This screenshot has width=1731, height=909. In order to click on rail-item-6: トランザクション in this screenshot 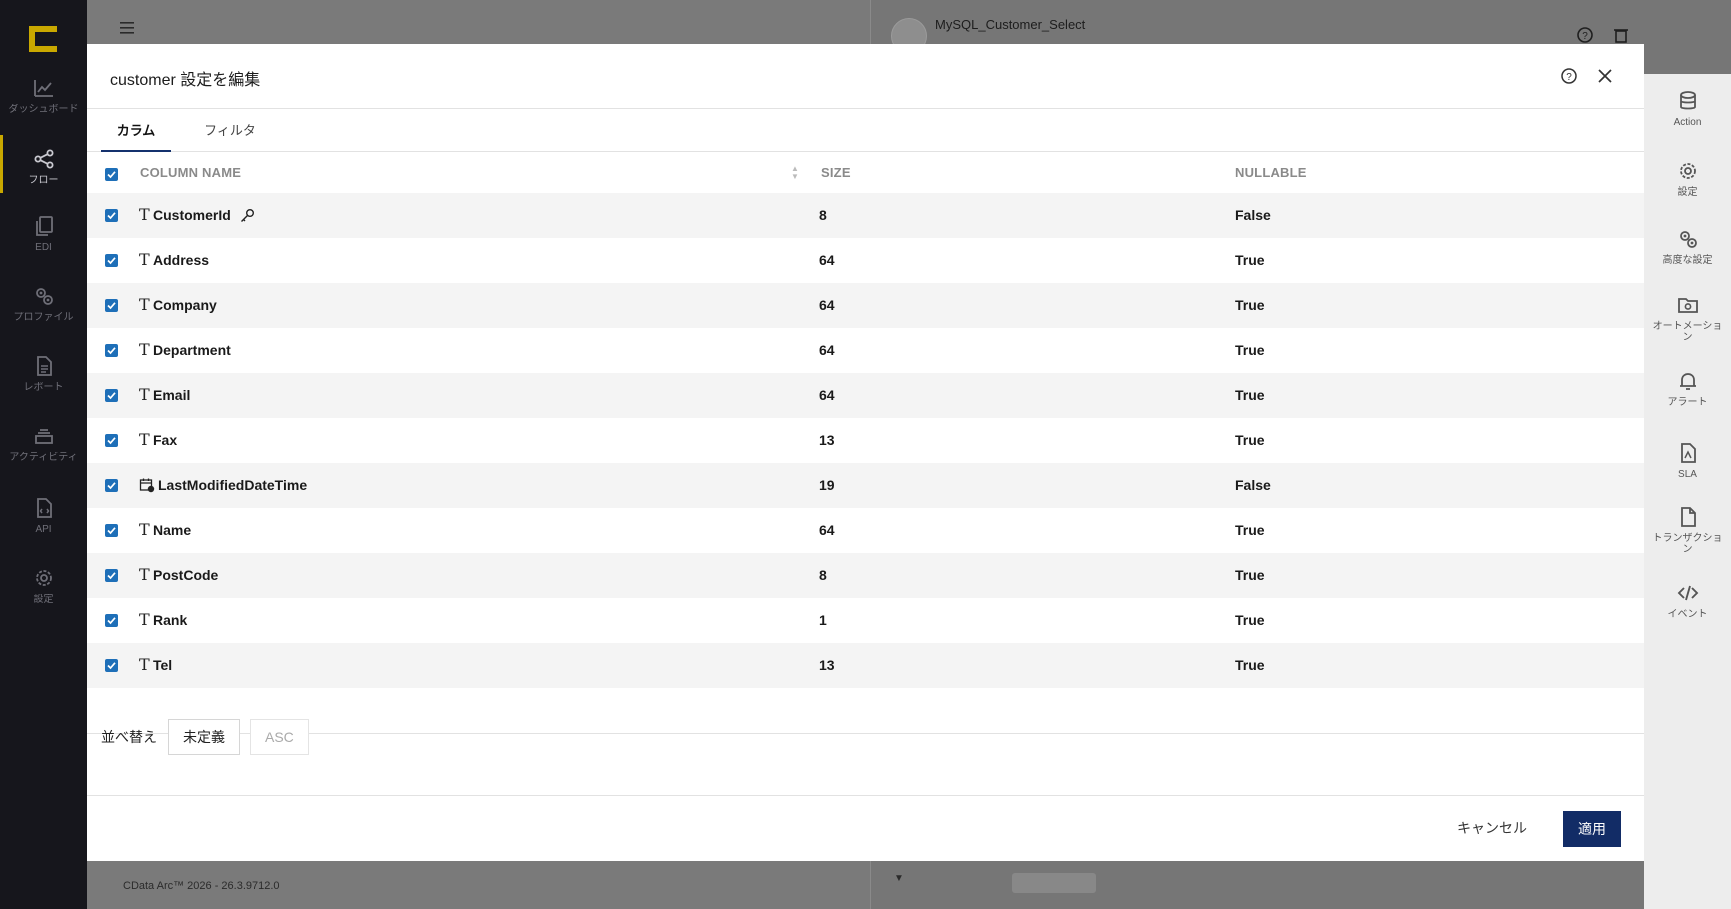, I will do `click(1687, 530)`.